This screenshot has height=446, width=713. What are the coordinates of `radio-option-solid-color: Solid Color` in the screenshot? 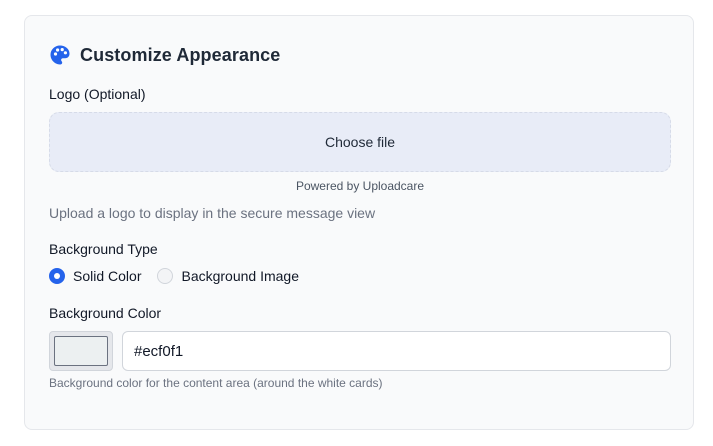 It's located at (95, 276).